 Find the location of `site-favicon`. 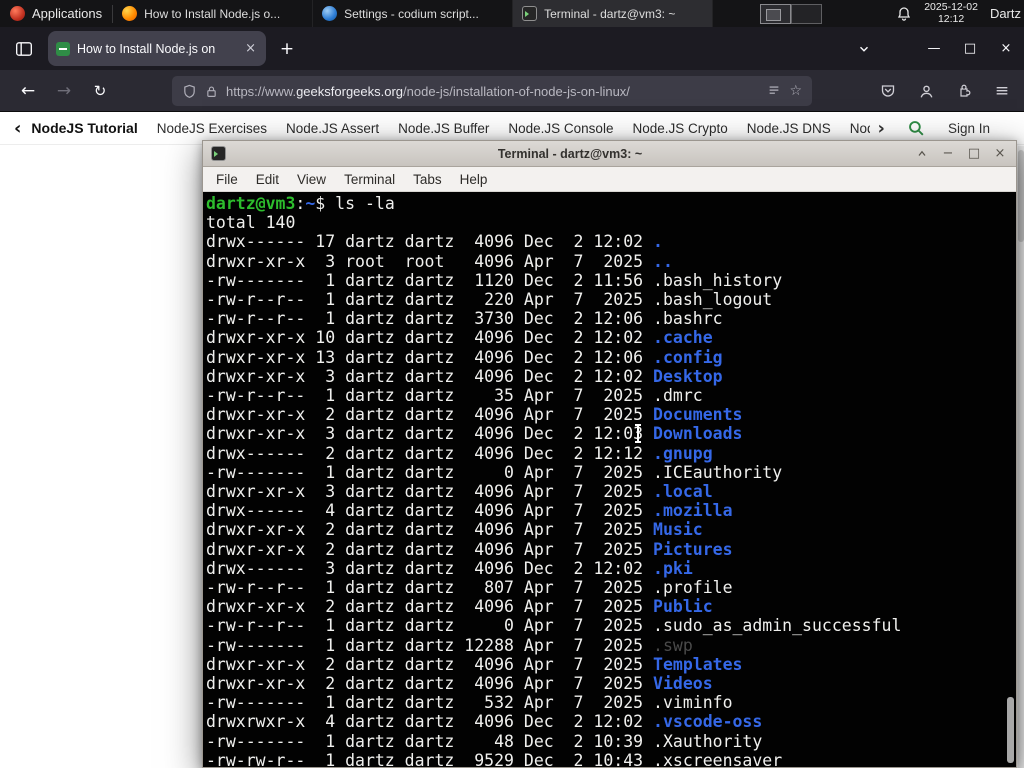

site-favicon is located at coordinates (63, 48).